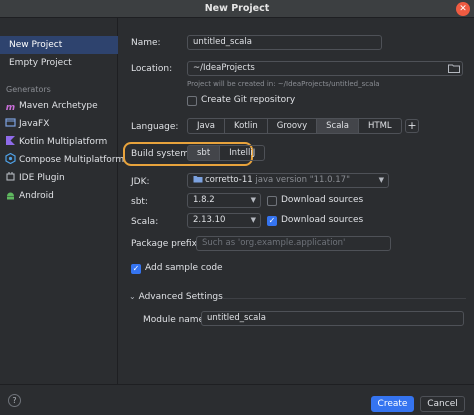  What do you see at coordinates (463, 9) in the screenshot?
I see `window-close-button: ✕` at bounding box center [463, 9].